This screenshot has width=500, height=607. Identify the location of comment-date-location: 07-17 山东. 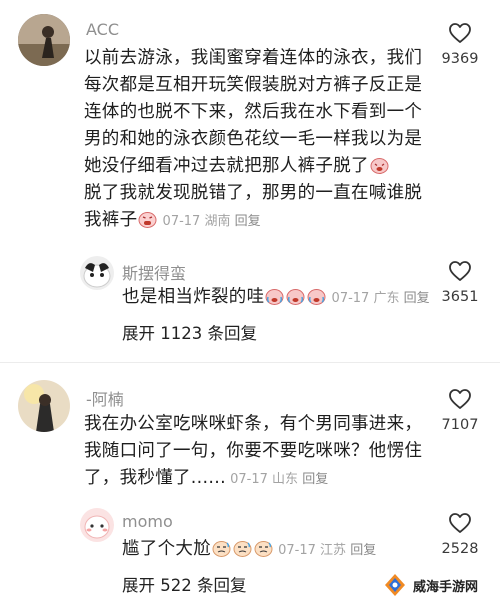
(264, 479).